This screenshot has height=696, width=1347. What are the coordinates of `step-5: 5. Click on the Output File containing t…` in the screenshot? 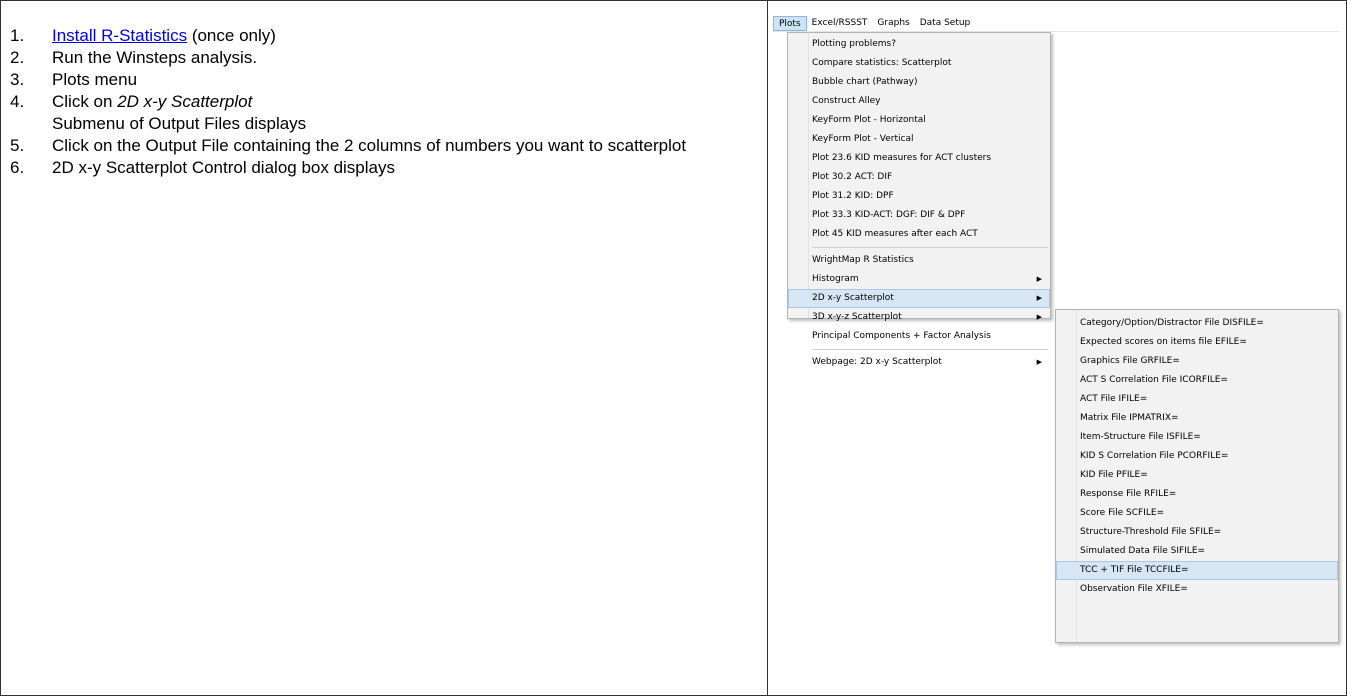 It's located at (385, 146).